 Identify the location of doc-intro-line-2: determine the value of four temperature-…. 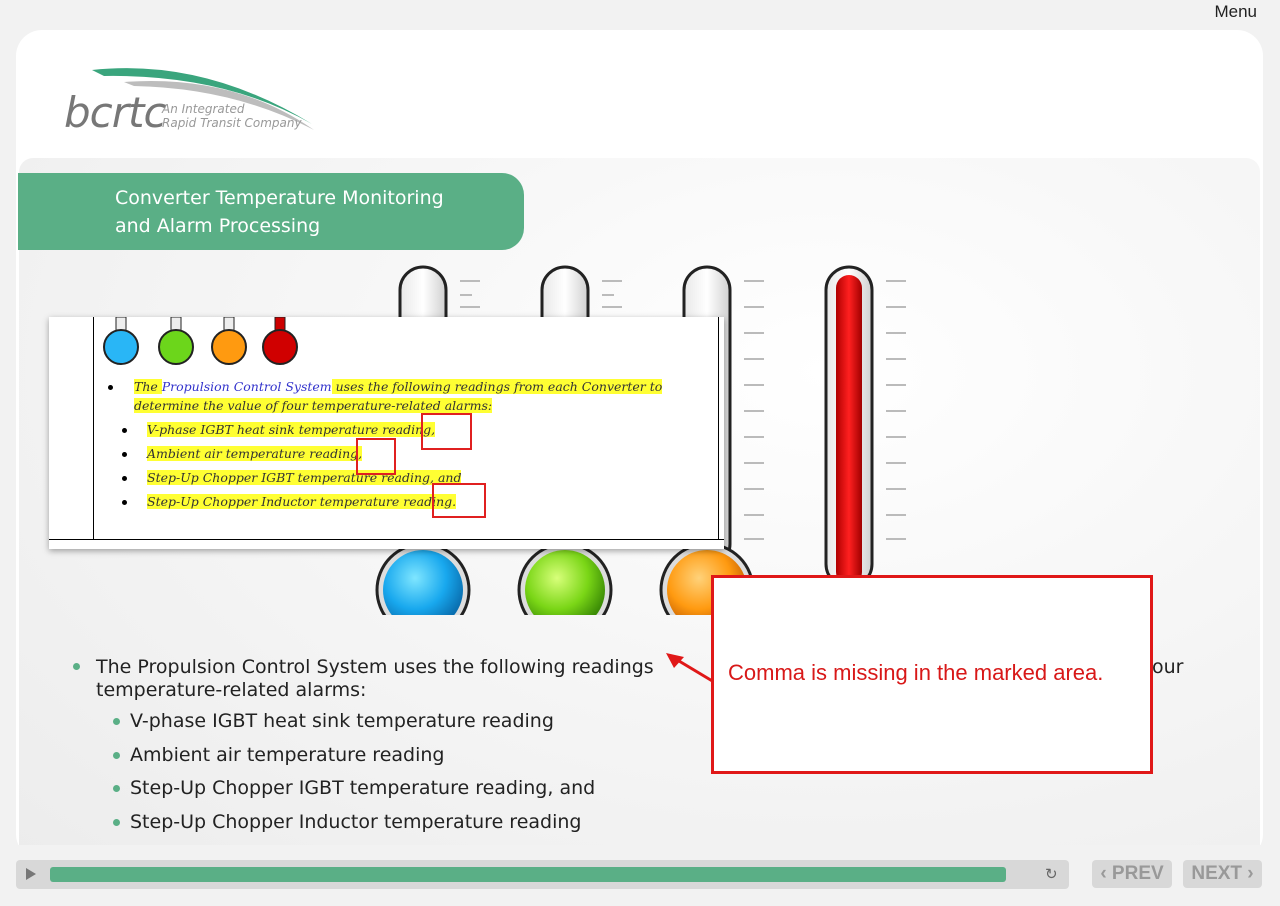
(313, 405).